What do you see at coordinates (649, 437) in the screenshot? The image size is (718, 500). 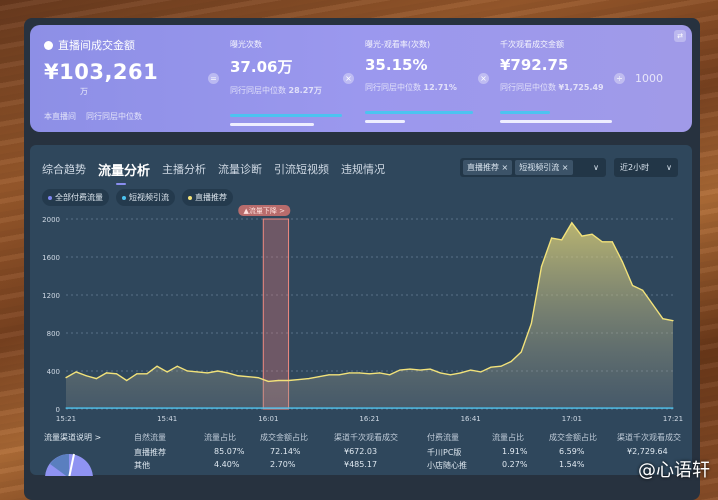 I see `table-header: 渠道千次观看成交` at bounding box center [649, 437].